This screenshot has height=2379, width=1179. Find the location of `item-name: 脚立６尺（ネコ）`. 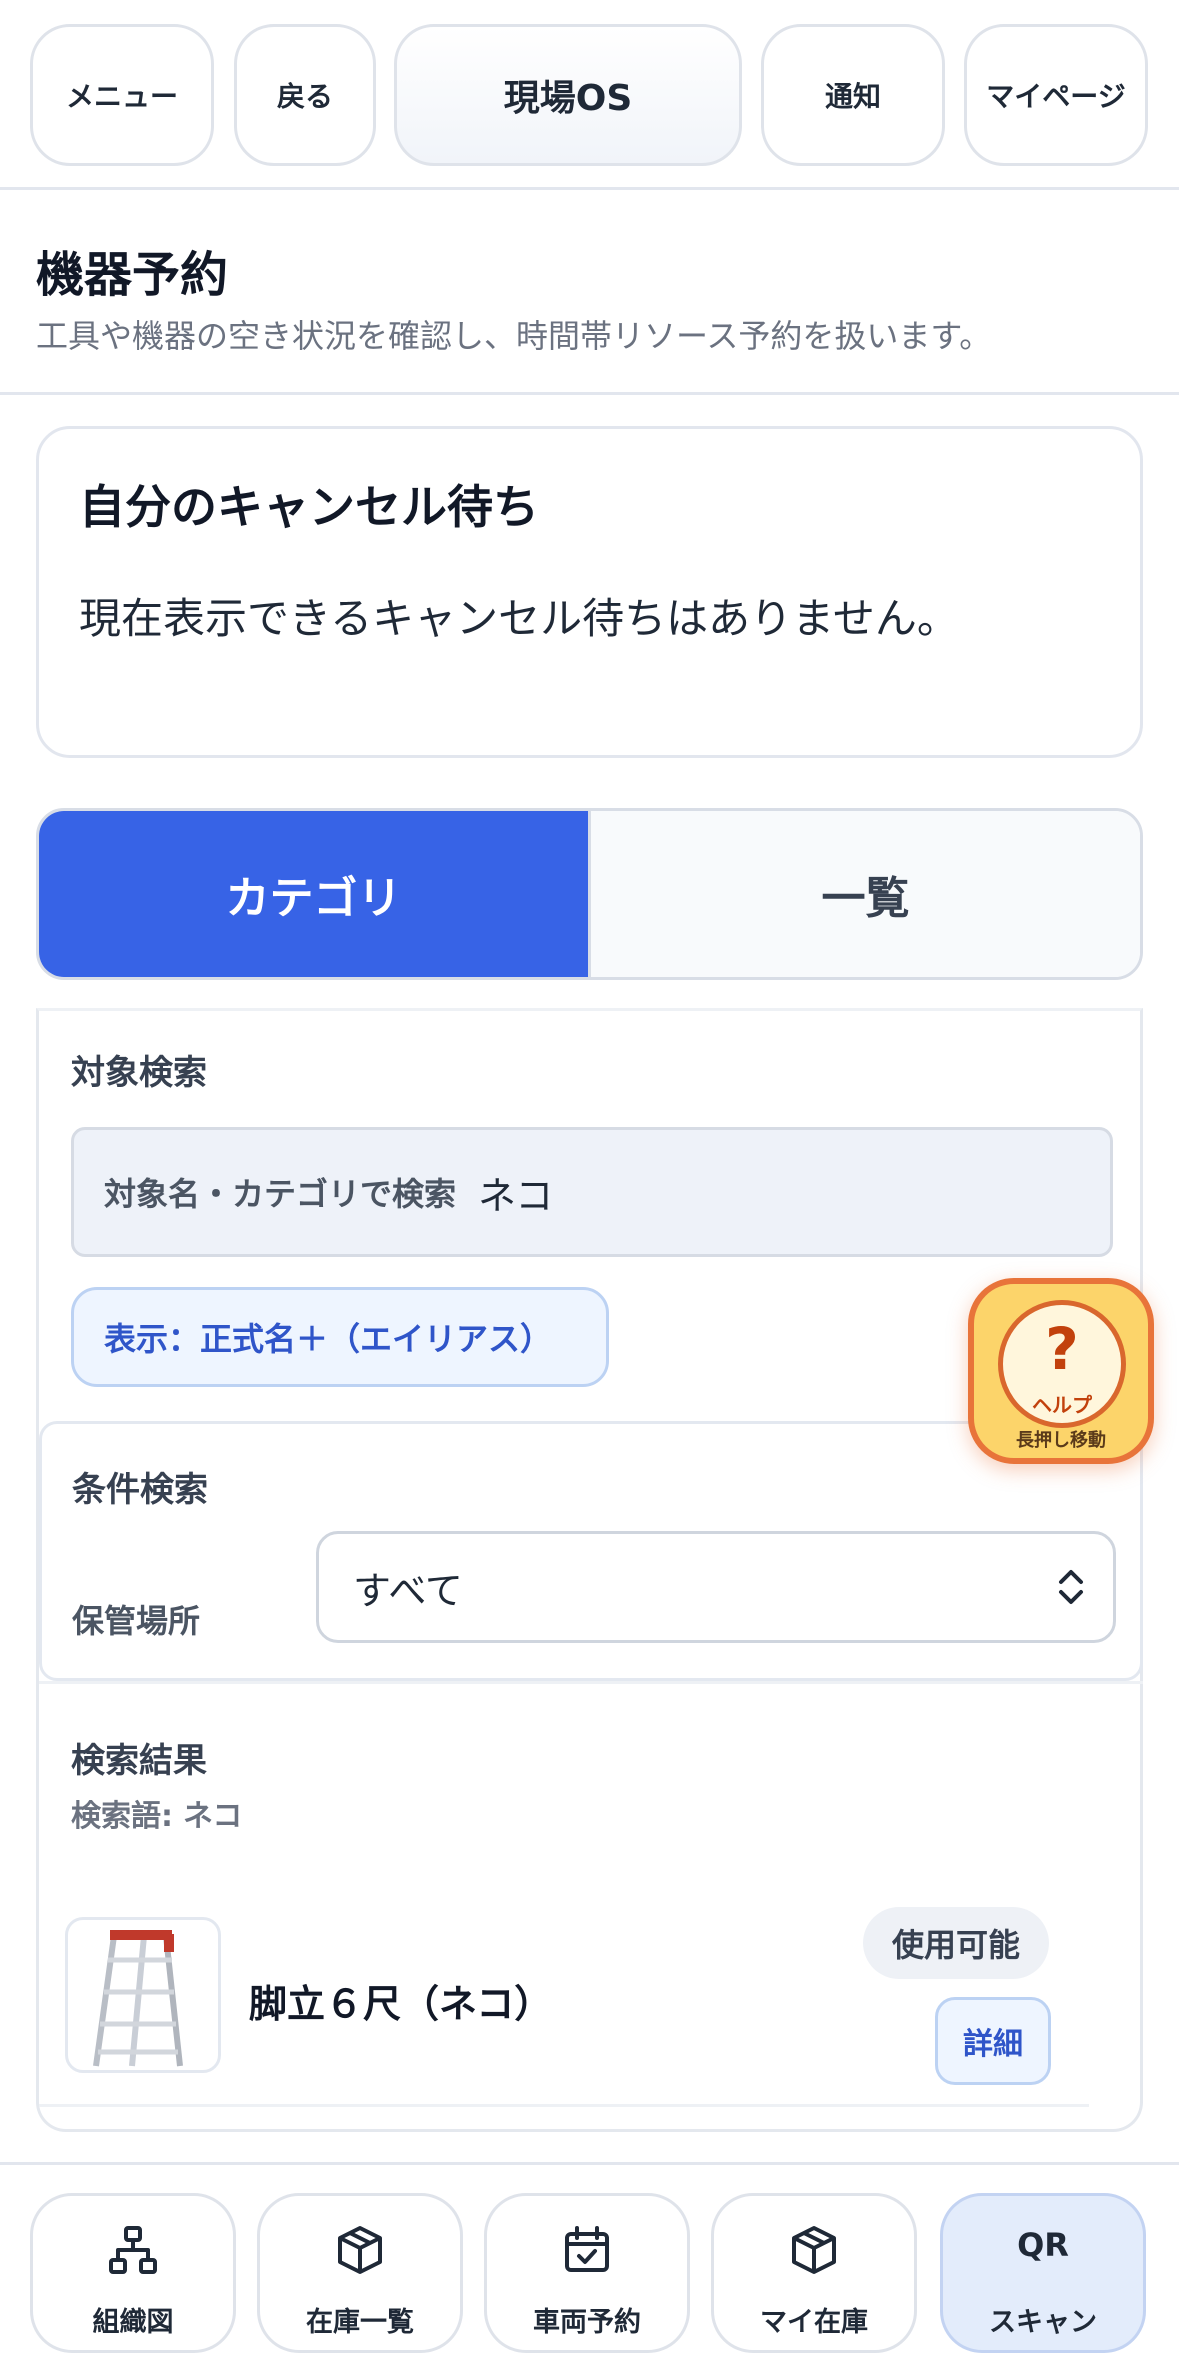

item-name: 脚立６尺（ネコ） is located at coordinates (401, 2004).